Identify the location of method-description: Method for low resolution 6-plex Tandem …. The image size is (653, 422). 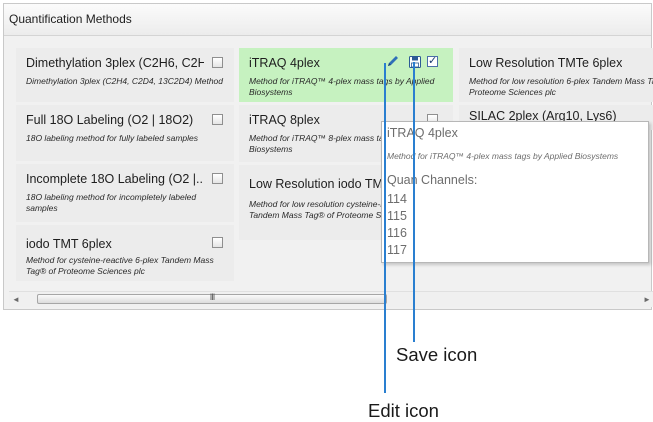
(561, 86).